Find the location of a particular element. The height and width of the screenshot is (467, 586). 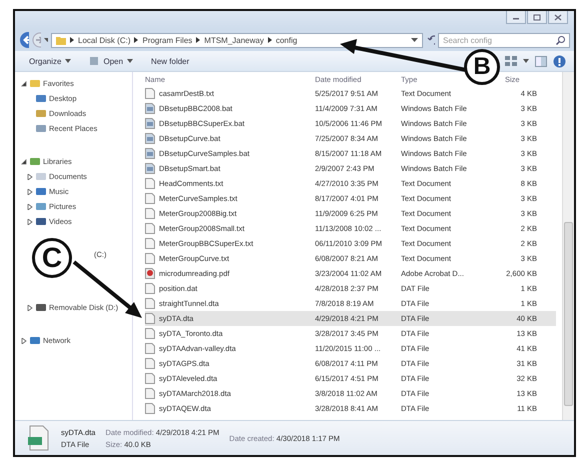

toolbar-button: Open is located at coordinates (111, 61).